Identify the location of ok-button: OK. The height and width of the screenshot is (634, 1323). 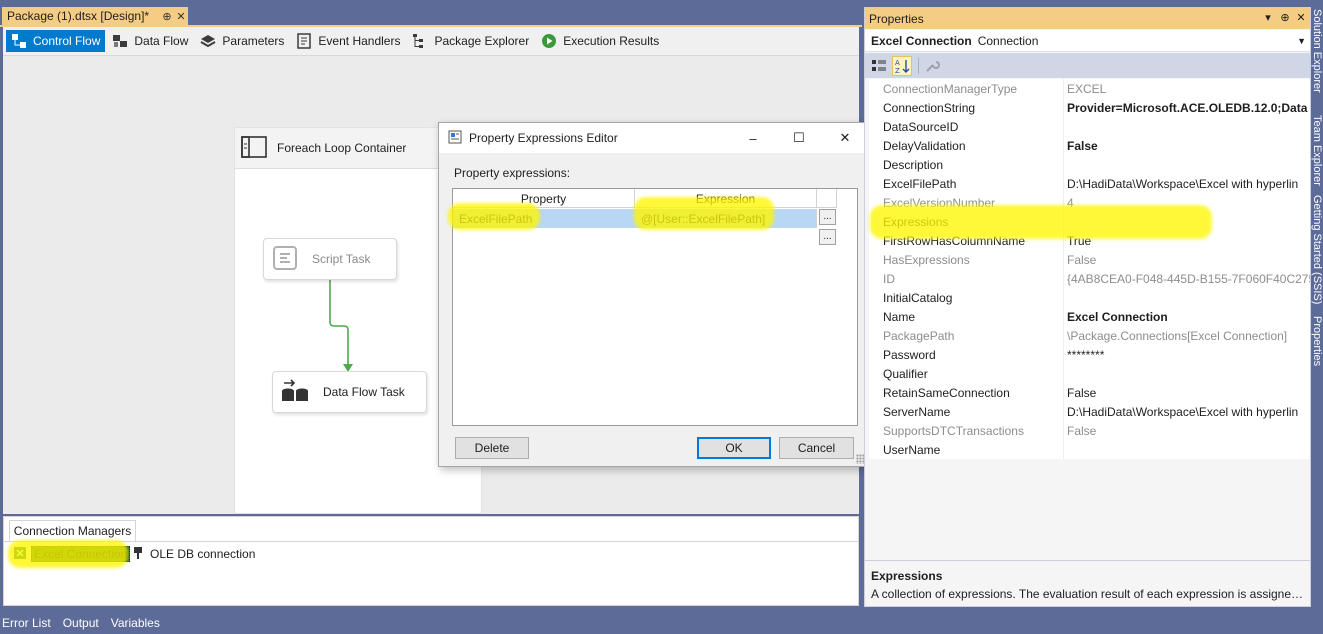
(734, 448).